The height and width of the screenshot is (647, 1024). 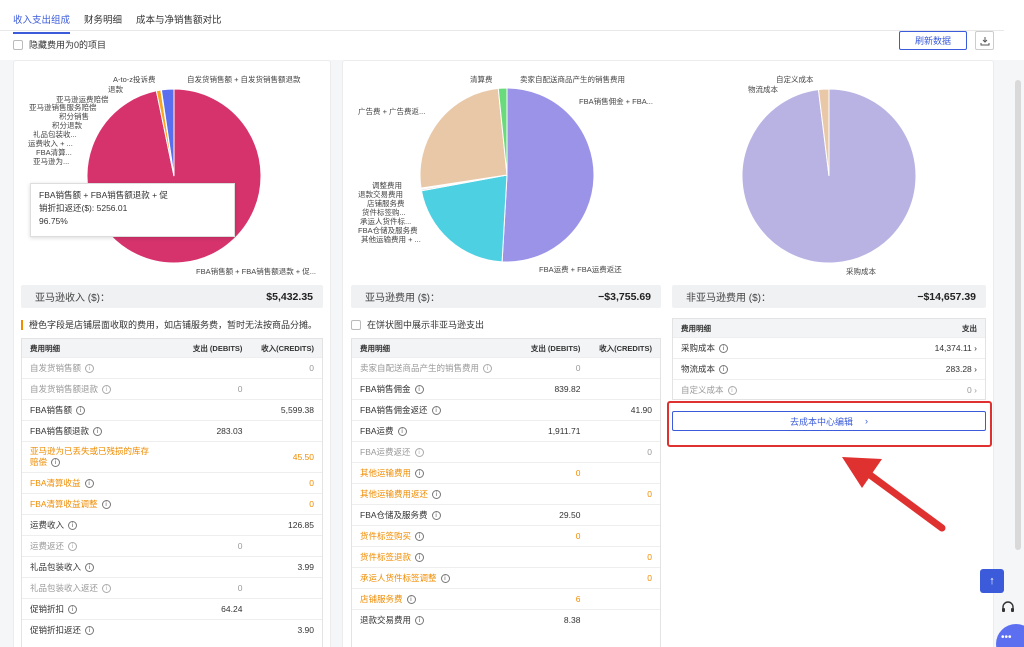 I want to click on table-row: 采购成本 i 14,374.11 ›, so click(x=829, y=347).